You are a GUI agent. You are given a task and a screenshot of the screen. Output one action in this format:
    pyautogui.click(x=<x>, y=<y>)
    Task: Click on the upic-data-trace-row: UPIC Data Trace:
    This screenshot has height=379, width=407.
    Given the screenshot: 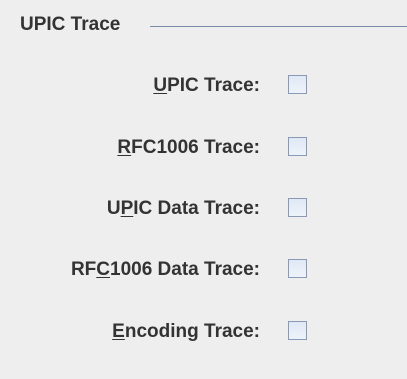 What is the action you would take?
    pyautogui.click(x=203, y=210)
    